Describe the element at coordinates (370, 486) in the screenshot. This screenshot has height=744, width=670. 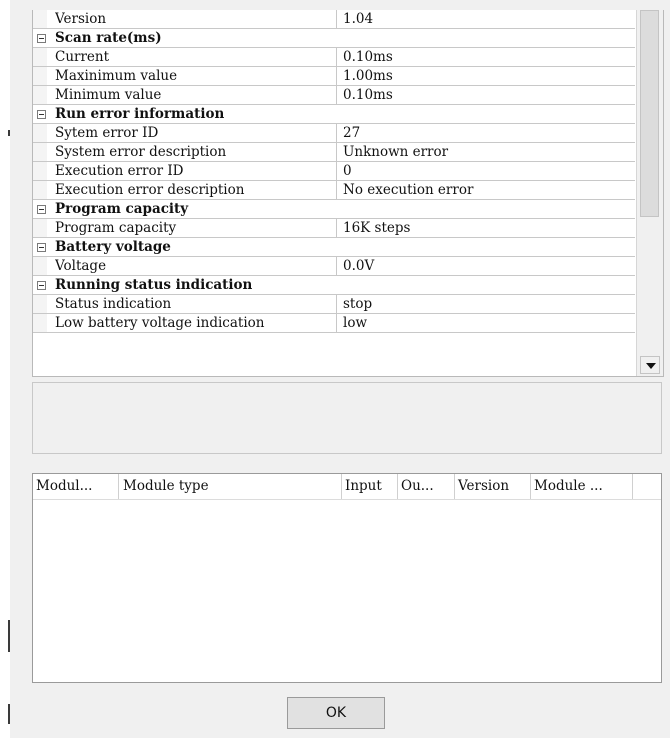
I see `column-header-input: Input` at that location.